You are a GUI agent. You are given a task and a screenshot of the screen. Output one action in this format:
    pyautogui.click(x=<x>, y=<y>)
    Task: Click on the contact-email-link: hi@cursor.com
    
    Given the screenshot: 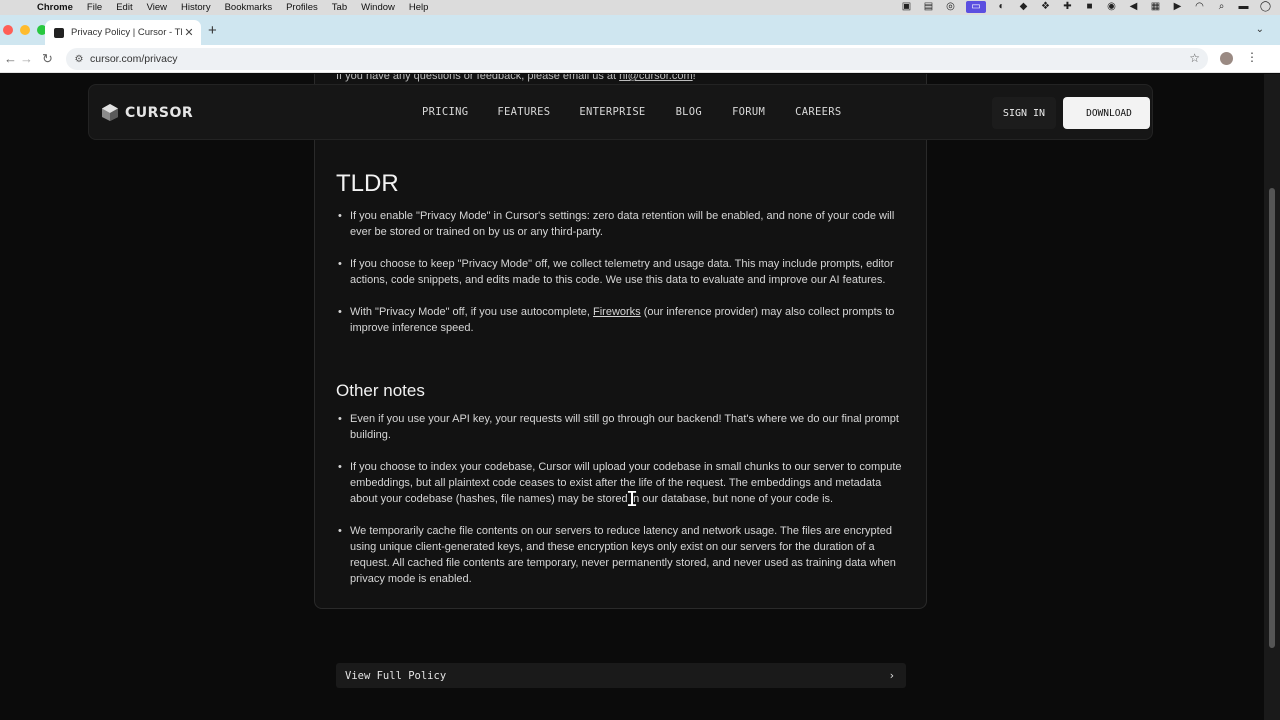 What is the action you would take?
    pyautogui.click(x=656, y=78)
    